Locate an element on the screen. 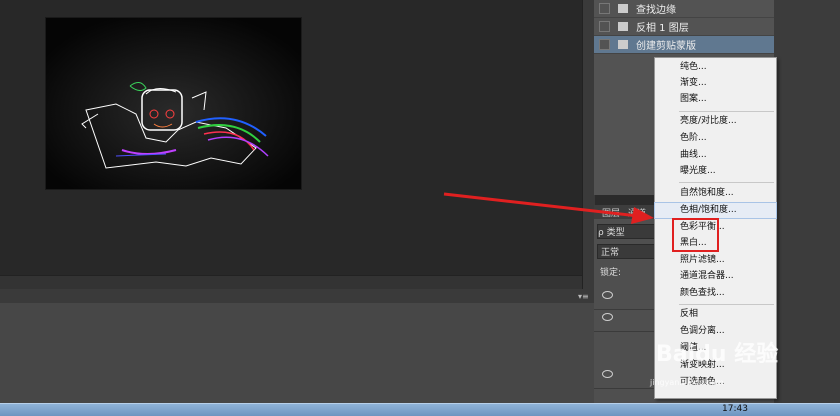 The width and height of the screenshot is (840, 416). history-item-label: 查找边缘 is located at coordinates (656, 10).